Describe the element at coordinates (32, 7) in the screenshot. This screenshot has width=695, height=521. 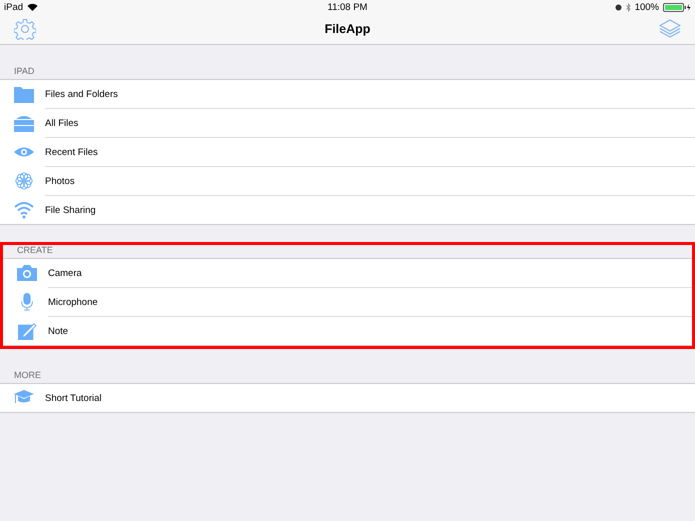
I see `wifi-signal-icon` at that location.